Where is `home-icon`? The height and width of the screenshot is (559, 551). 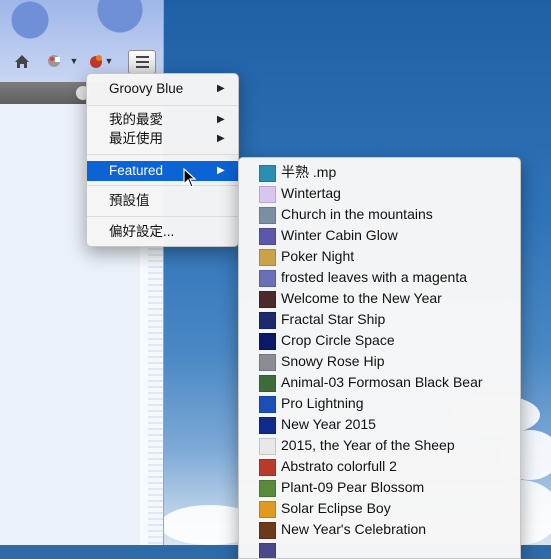 home-icon is located at coordinates (22, 61).